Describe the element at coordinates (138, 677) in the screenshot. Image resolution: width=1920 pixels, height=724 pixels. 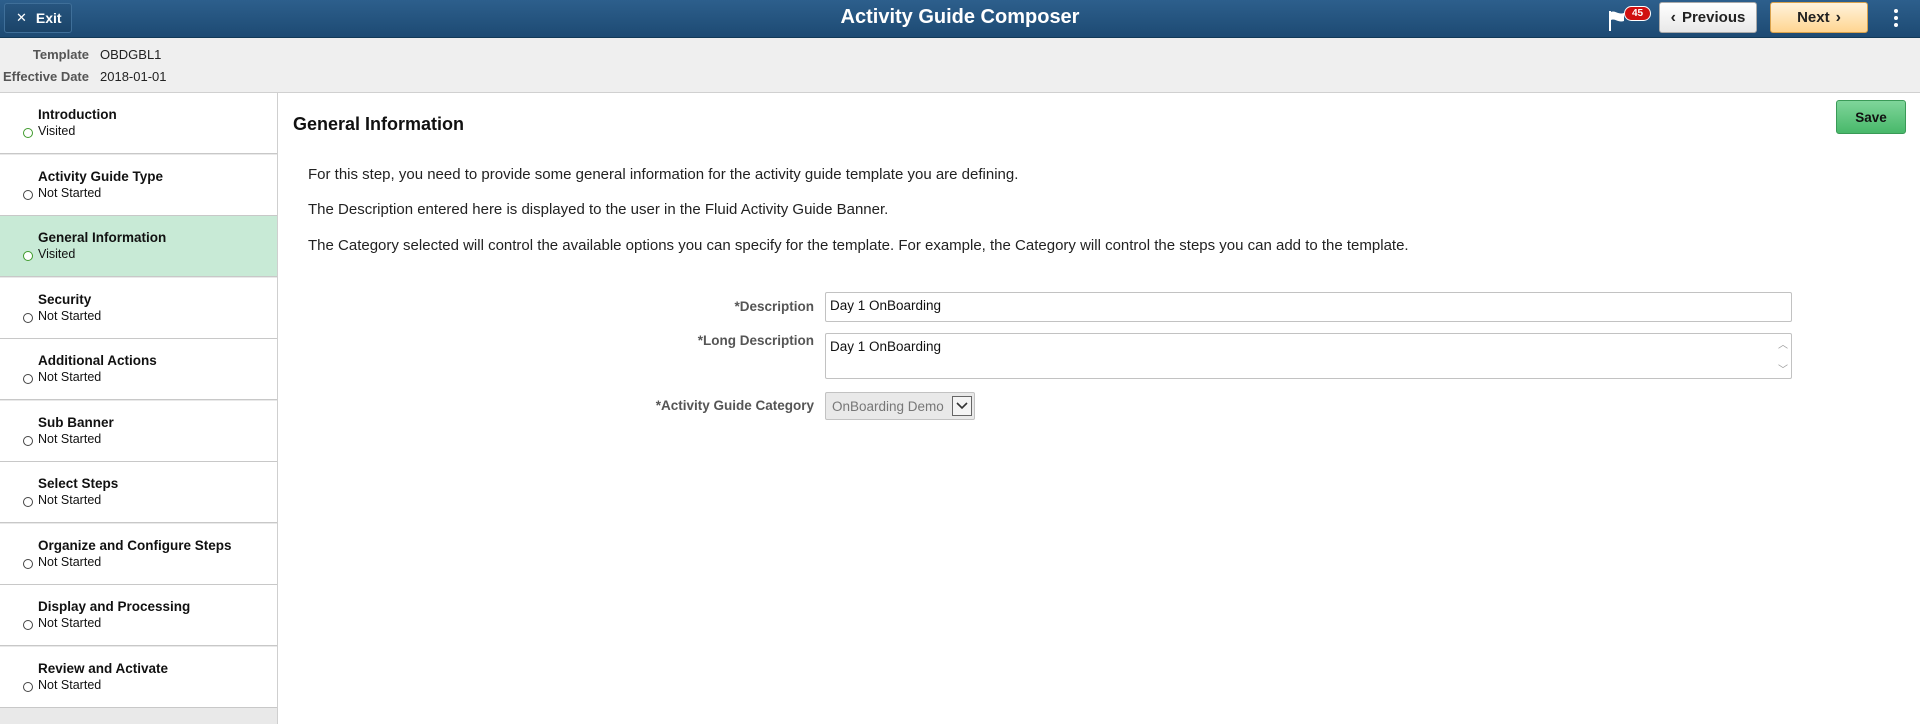
I see `step-review-activate: Review and Activate Not Started` at that location.